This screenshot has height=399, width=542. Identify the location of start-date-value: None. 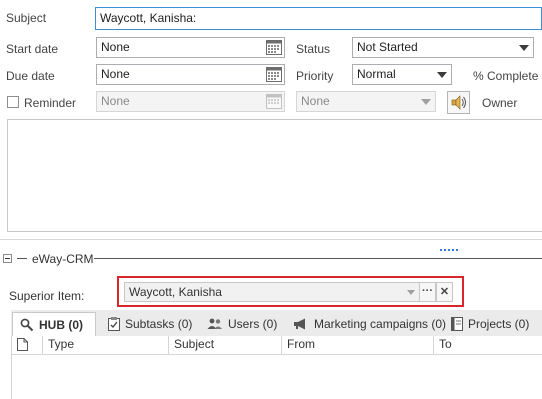
(115, 47).